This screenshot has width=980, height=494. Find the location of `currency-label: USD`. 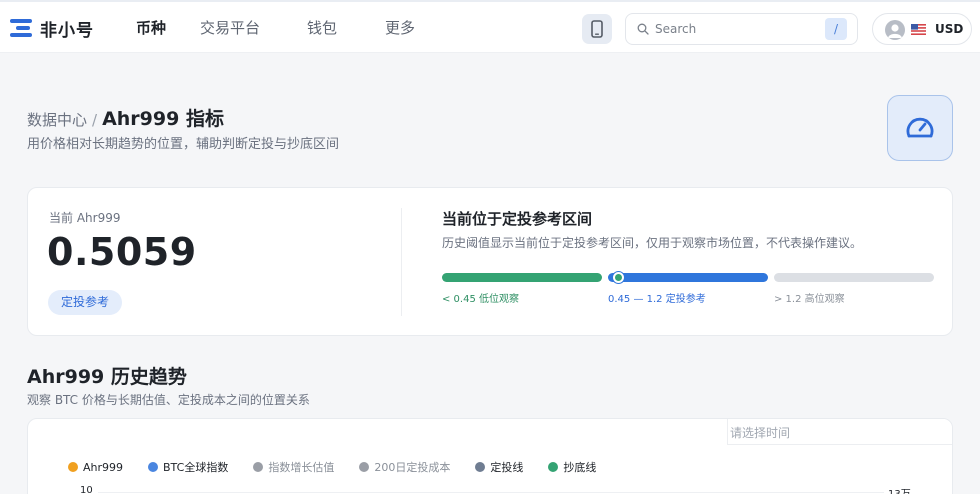

currency-label: USD is located at coordinates (949, 29).